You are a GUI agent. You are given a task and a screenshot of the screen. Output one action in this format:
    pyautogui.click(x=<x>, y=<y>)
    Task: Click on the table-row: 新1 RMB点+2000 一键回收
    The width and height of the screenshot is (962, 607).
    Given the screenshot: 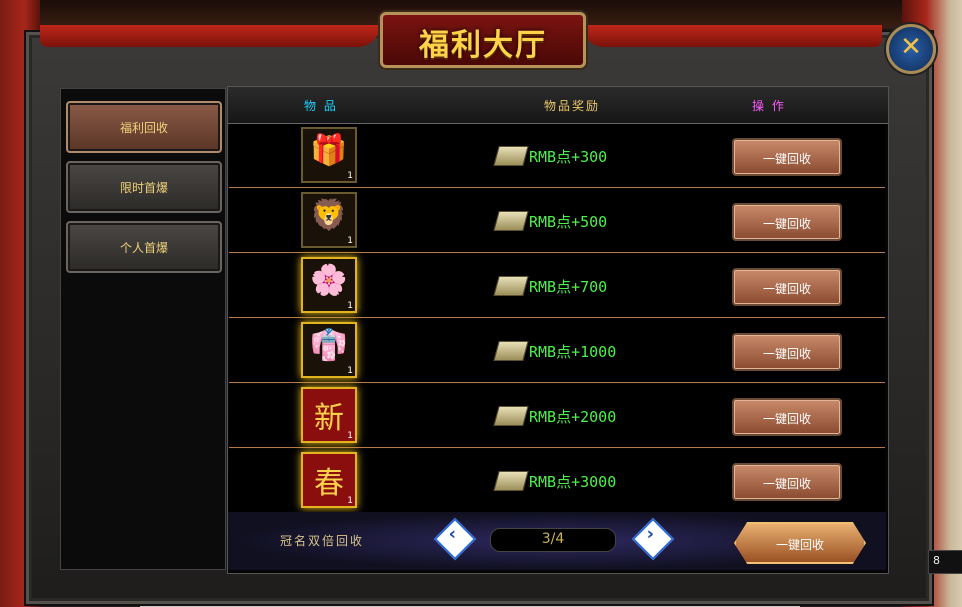 What is the action you would take?
    pyautogui.click(x=557, y=416)
    